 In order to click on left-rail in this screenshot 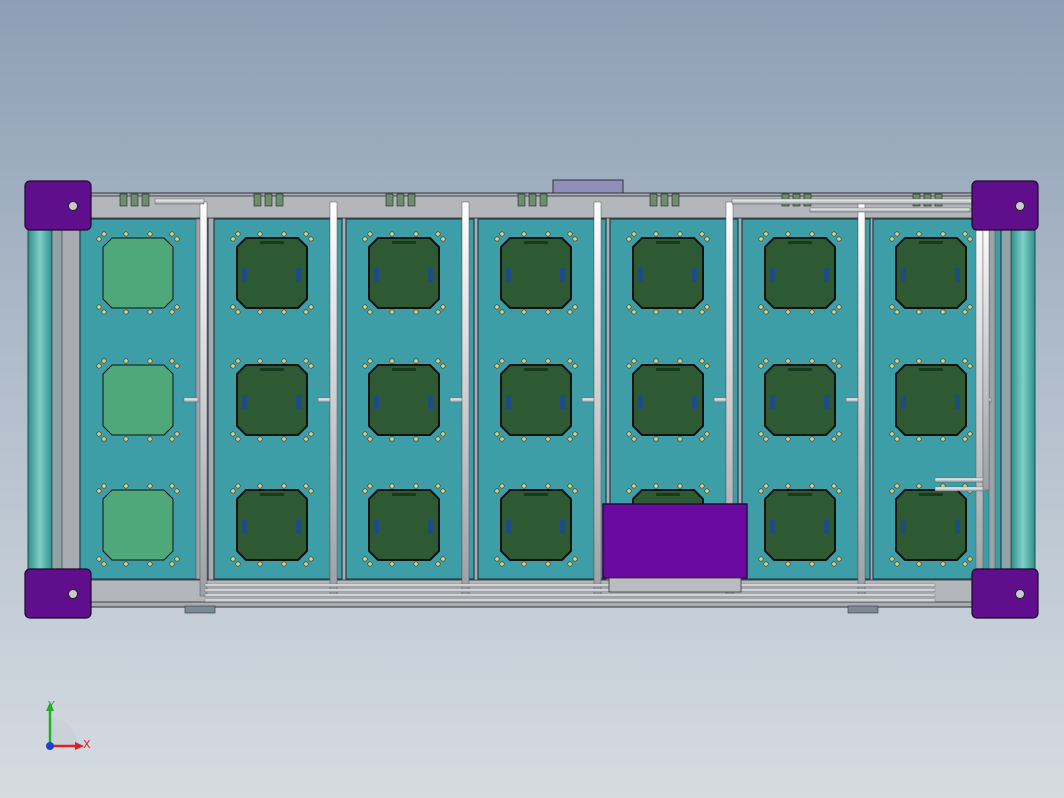, I will do `click(40, 400)`.